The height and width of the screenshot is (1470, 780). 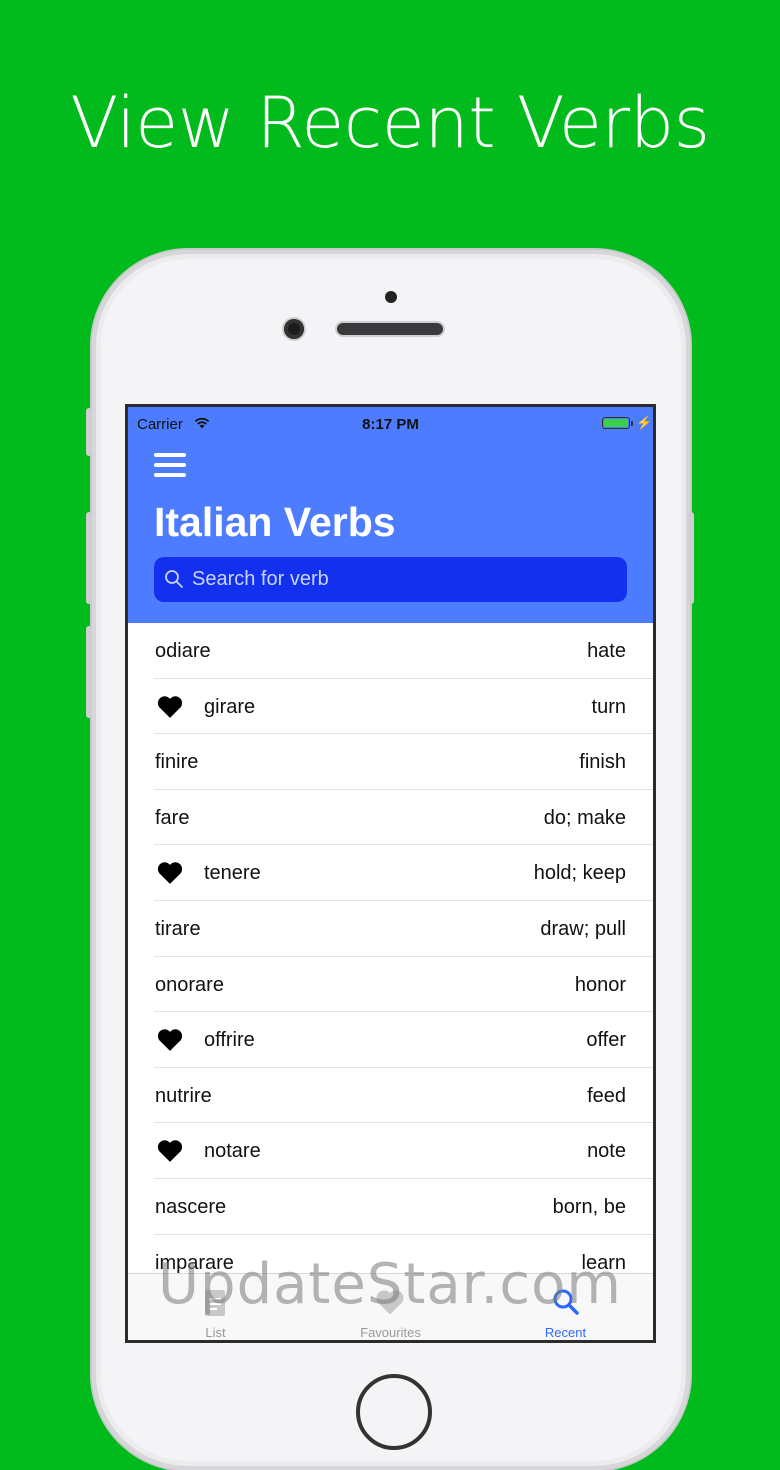 What do you see at coordinates (603, 1262) in the screenshot?
I see `verb-meaning: learn` at bounding box center [603, 1262].